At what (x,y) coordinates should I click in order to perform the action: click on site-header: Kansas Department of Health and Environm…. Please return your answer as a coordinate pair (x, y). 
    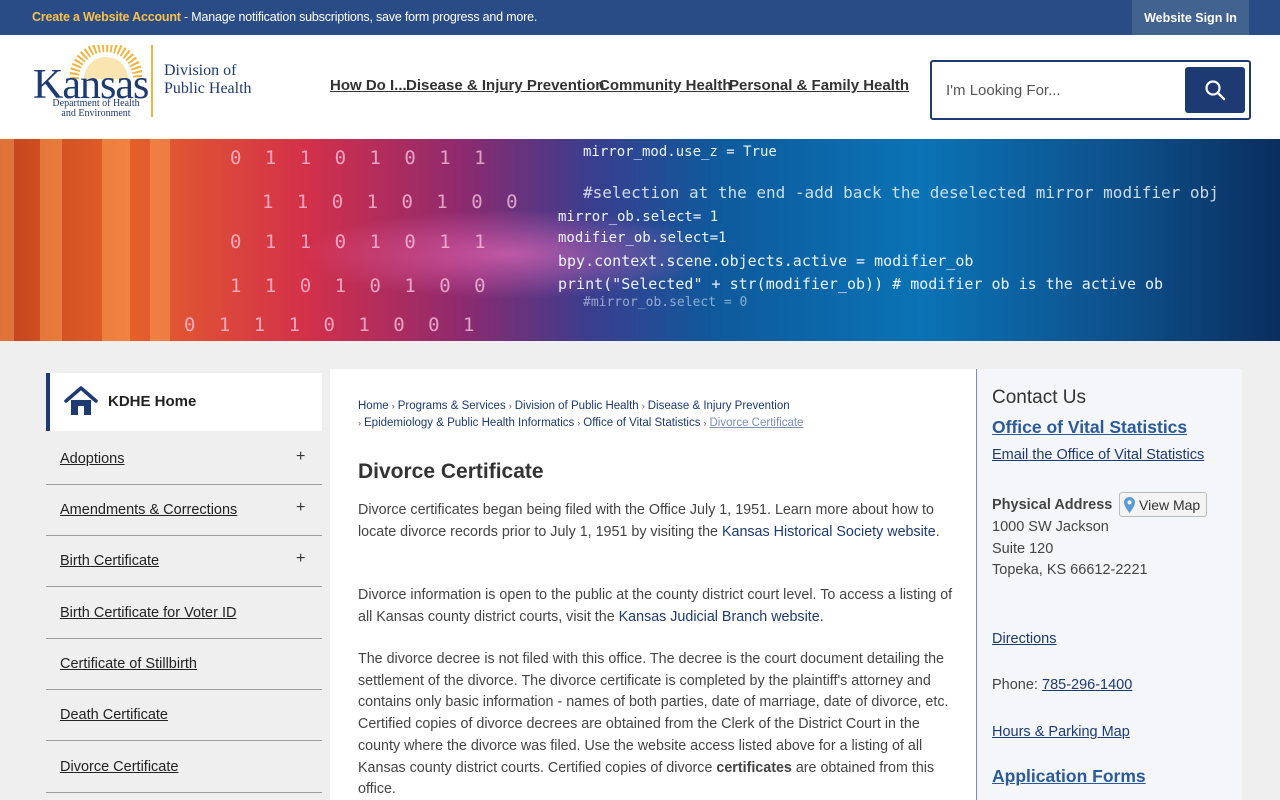
    Looking at the image, I should click on (640, 87).